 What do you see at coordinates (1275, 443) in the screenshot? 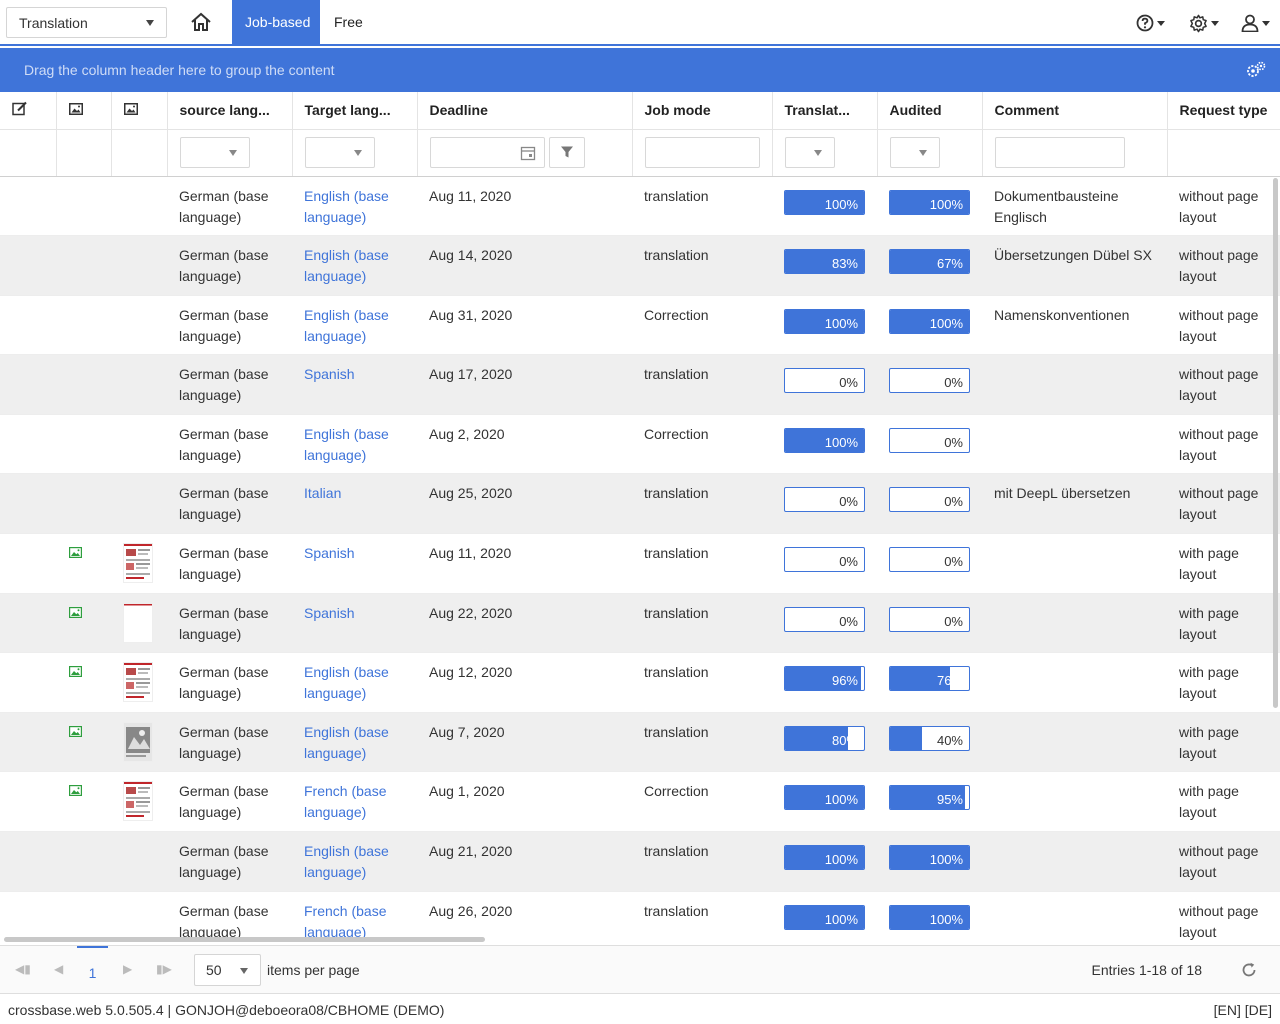
I see `vertical-scrollbar` at bounding box center [1275, 443].